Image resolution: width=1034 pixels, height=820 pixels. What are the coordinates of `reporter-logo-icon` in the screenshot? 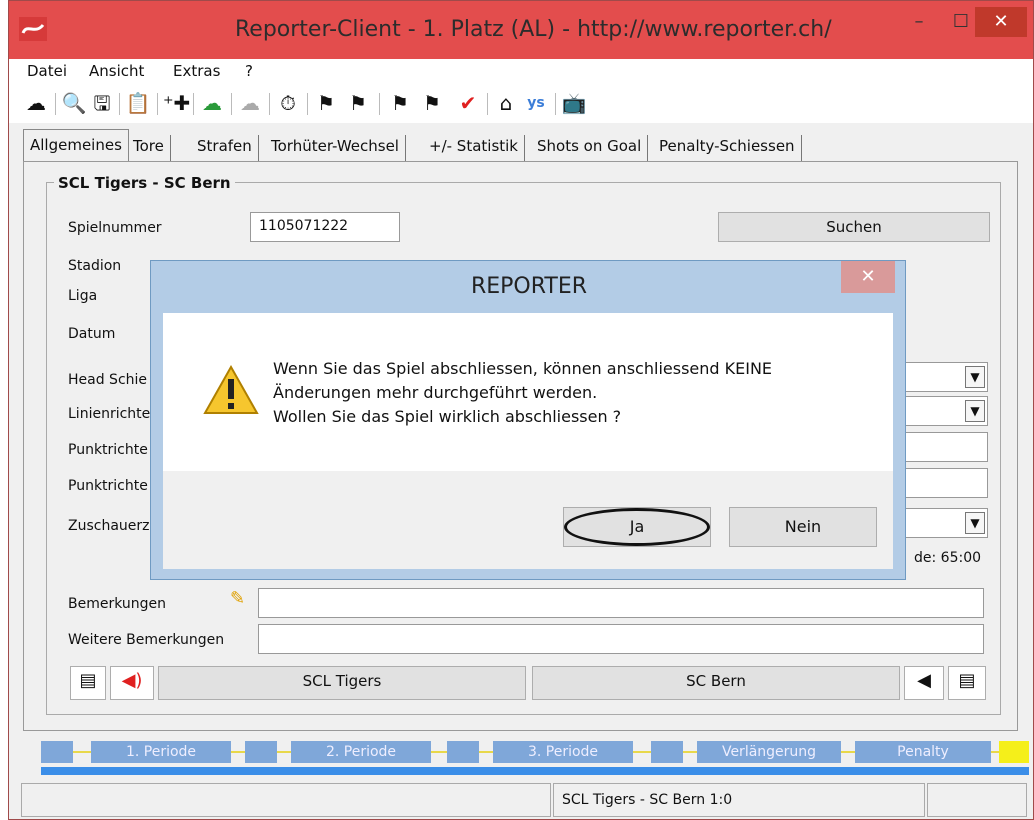 It's located at (33, 29).